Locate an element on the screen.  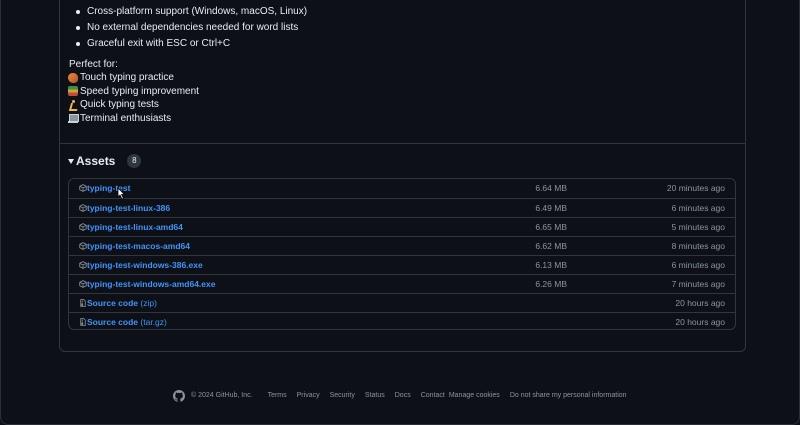
mouse-cursor-icon is located at coordinates (121, 193).